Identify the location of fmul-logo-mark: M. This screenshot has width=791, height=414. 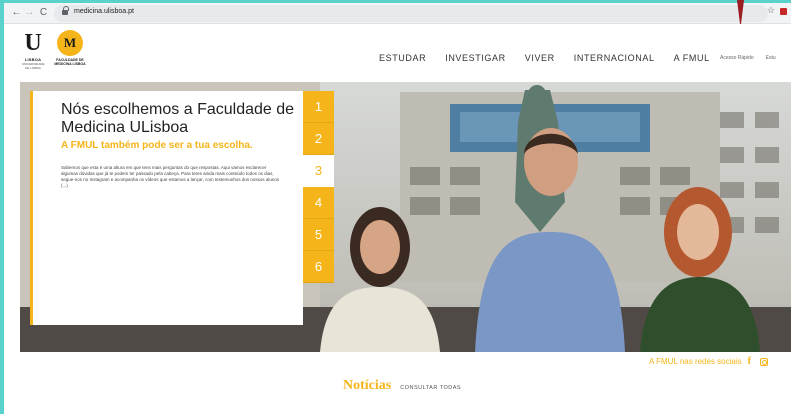
(70, 43).